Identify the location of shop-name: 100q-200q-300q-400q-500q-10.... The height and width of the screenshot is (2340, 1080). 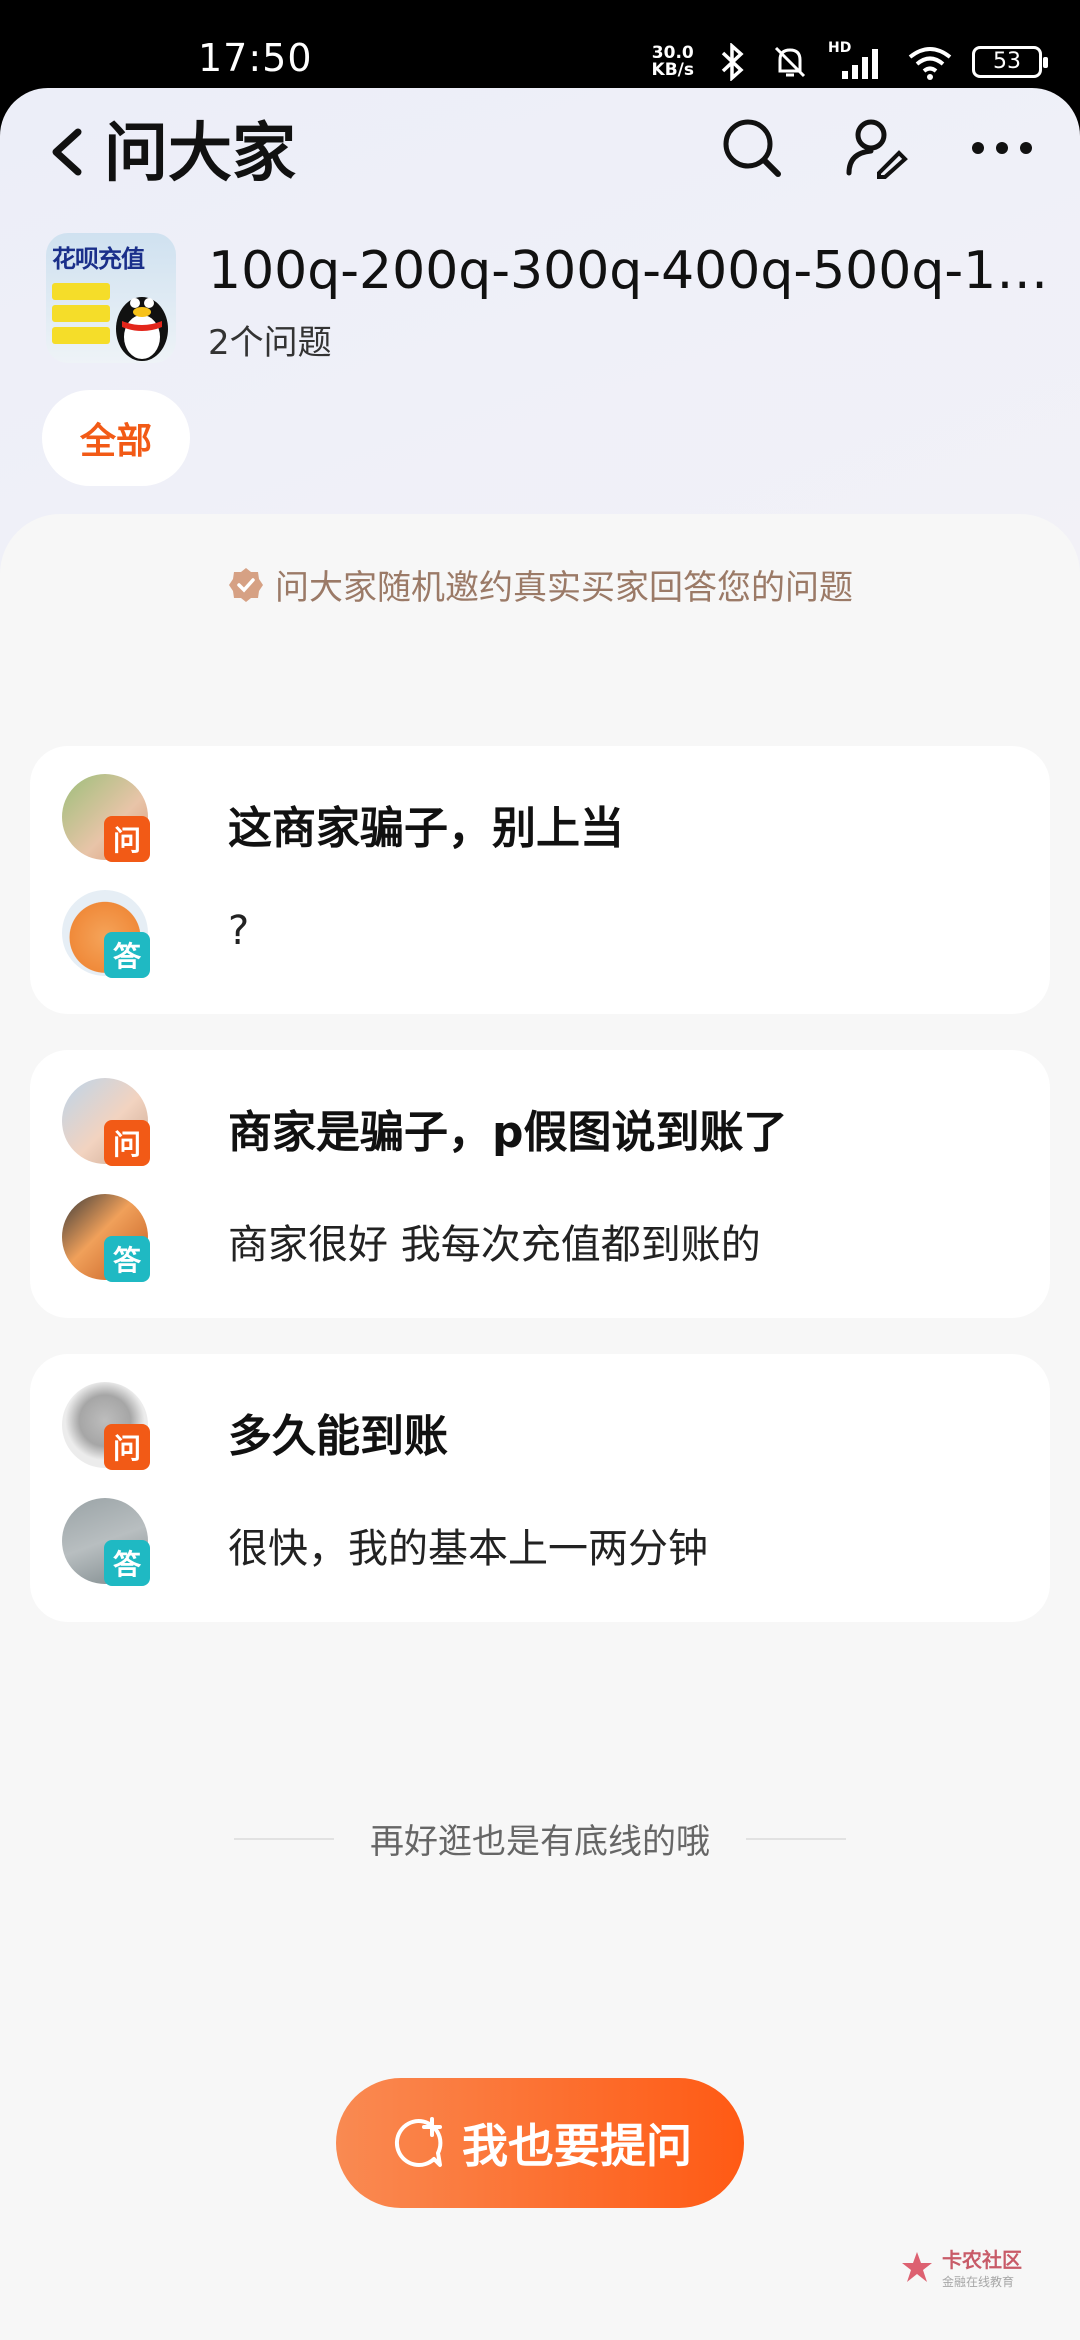
(633, 271).